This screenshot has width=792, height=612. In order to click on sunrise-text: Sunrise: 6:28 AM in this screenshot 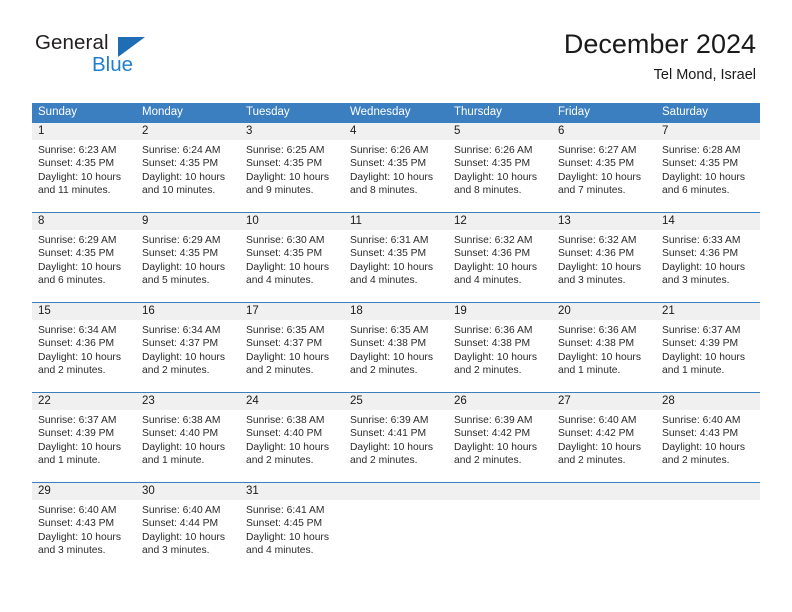, I will do `click(701, 150)`.